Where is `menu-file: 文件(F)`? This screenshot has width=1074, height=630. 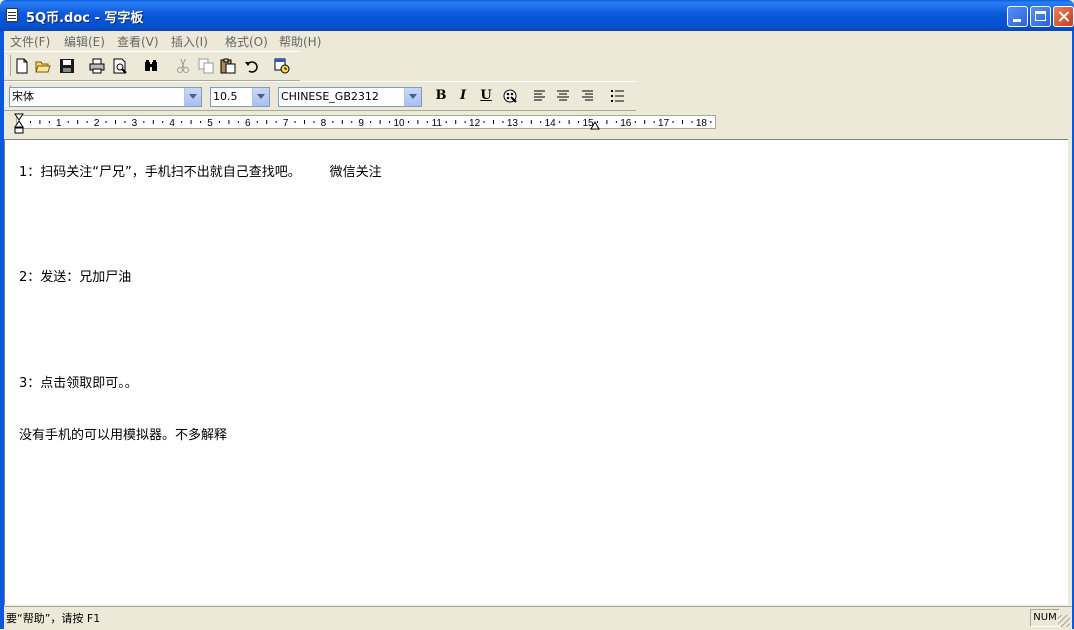
menu-file: 文件(F) is located at coordinates (30, 41).